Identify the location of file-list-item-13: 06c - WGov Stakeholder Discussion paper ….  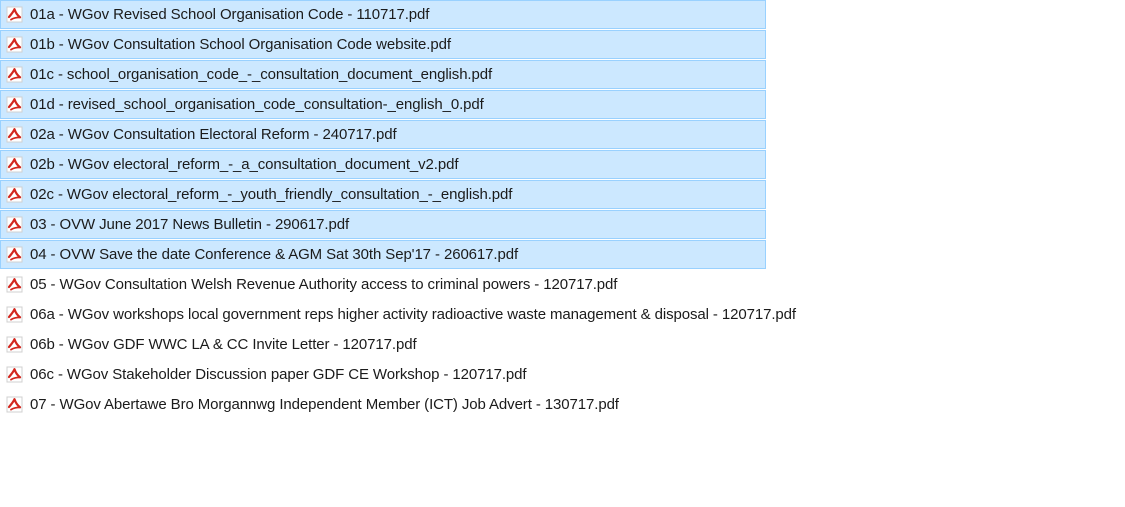
(562, 374).